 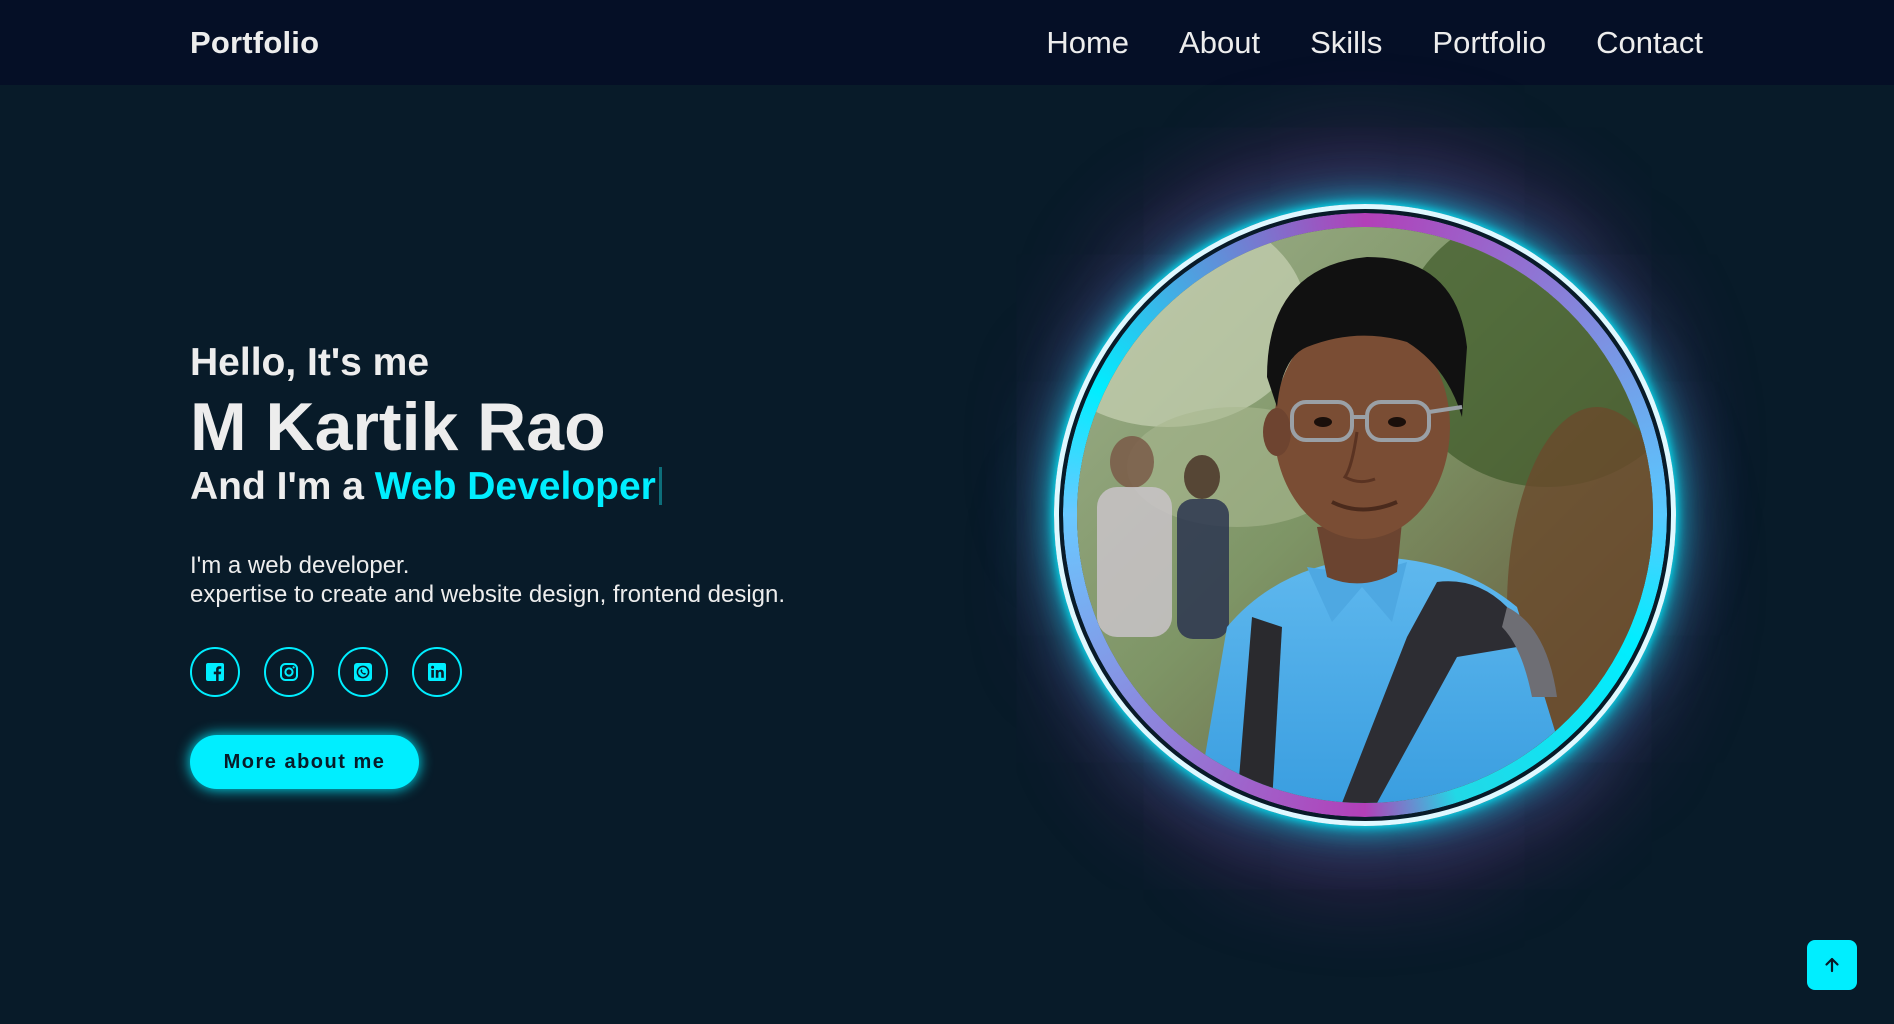 What do you see at coordinates (1649, 43) in the screenshot?
I see `nav-contact: Contact` at bounding box center [1649, 43].